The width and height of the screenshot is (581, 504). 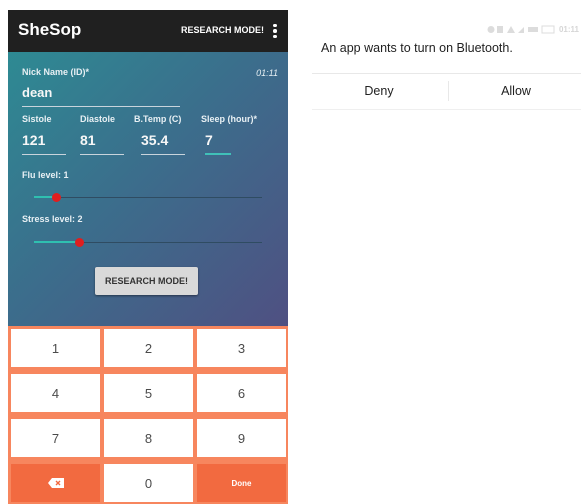 What do you see at coordinates (154, 140) in the screenshot?
I see `btemp-field: 35.4` at bounding box center [154, 140].